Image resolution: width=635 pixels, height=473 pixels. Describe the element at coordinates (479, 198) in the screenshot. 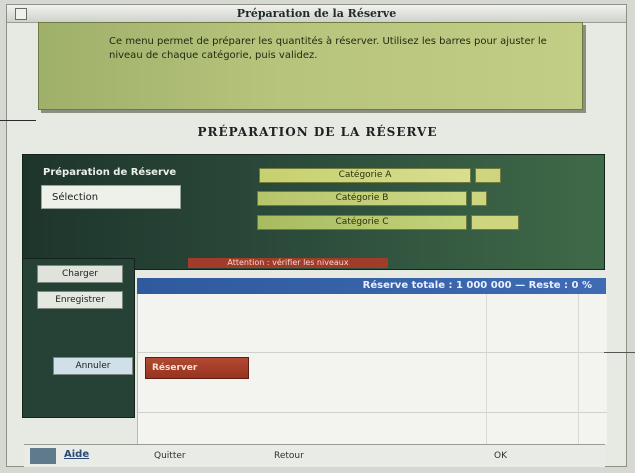

I see `level-bar-b-handle` at that location.